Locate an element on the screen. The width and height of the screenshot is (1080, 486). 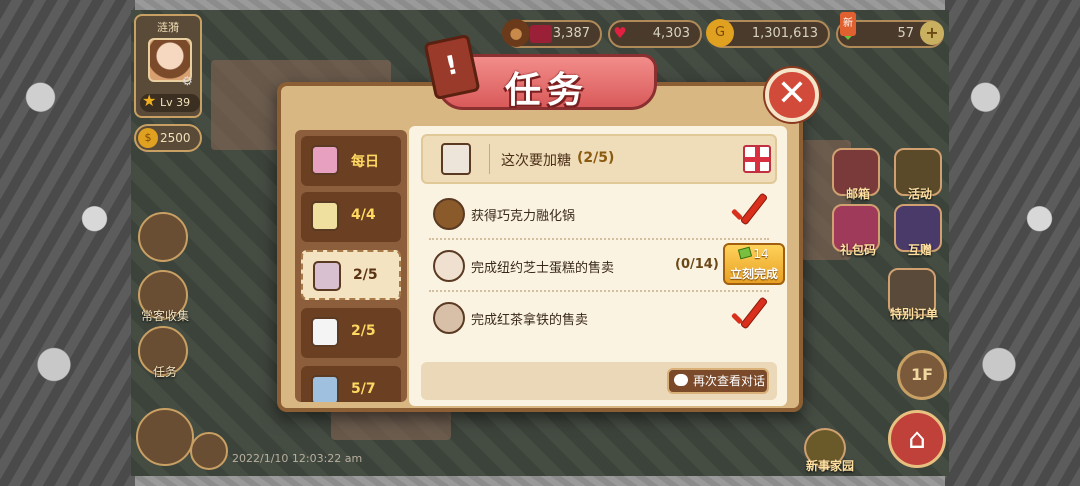
machine-icon is located at coordinates (325, 332).